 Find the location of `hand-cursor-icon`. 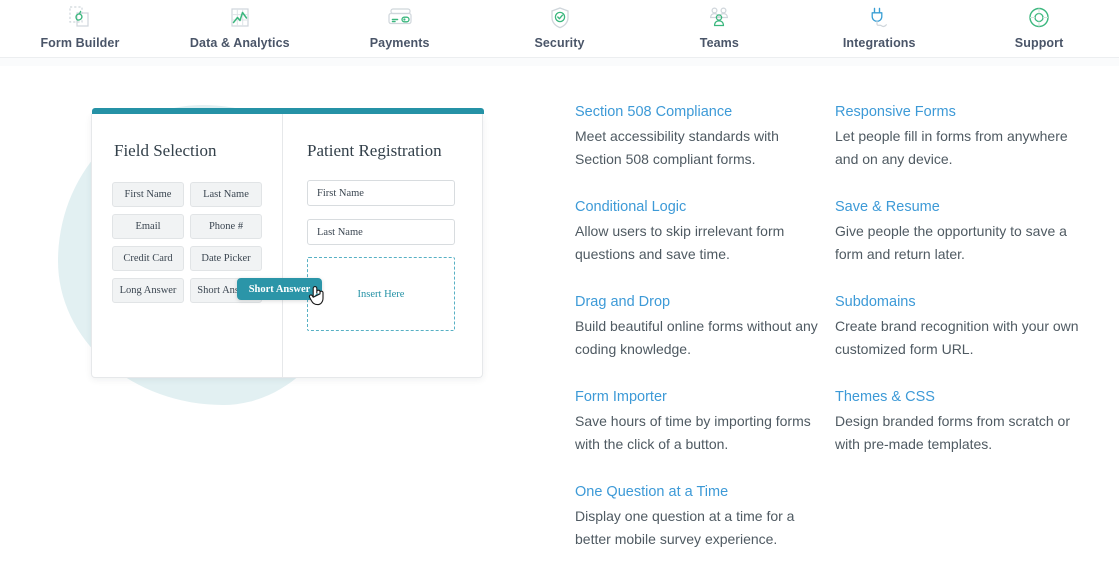

hand-cursor-icon is located at coordinates (317, 295).